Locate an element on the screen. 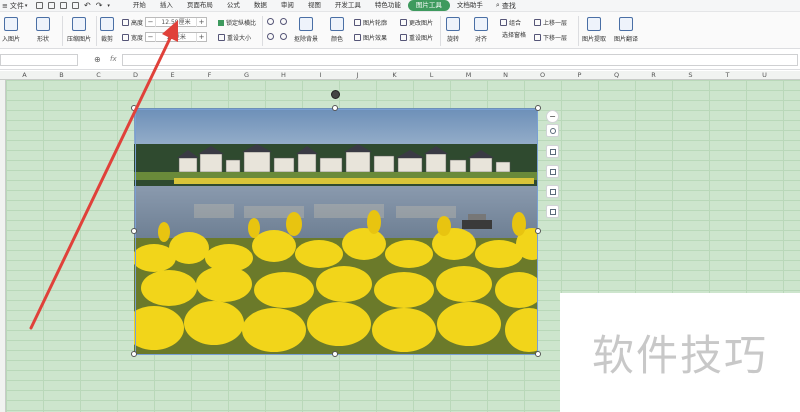  resize-handle-bottom is located at coordinates (335, 354).